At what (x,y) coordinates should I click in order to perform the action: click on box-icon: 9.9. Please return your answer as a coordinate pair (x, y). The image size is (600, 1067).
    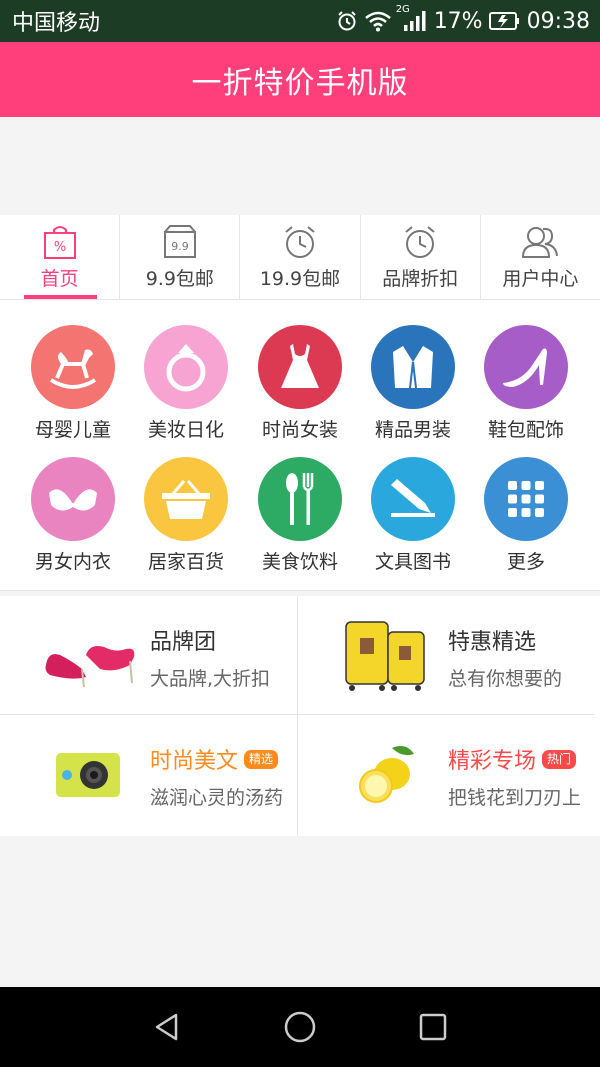
    Looking at the image, I should click on (180, 242).